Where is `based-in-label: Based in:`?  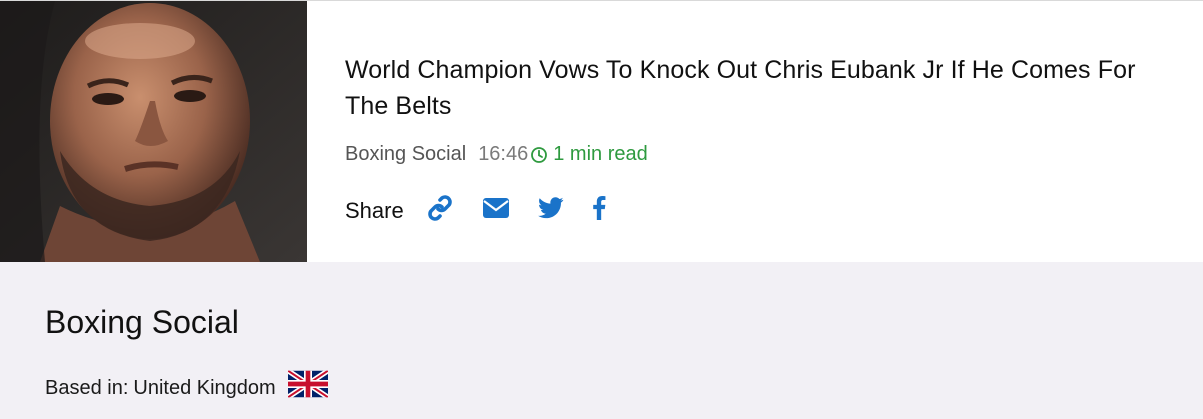 based-in-label: Based in: is located at coordinates (87, 387).